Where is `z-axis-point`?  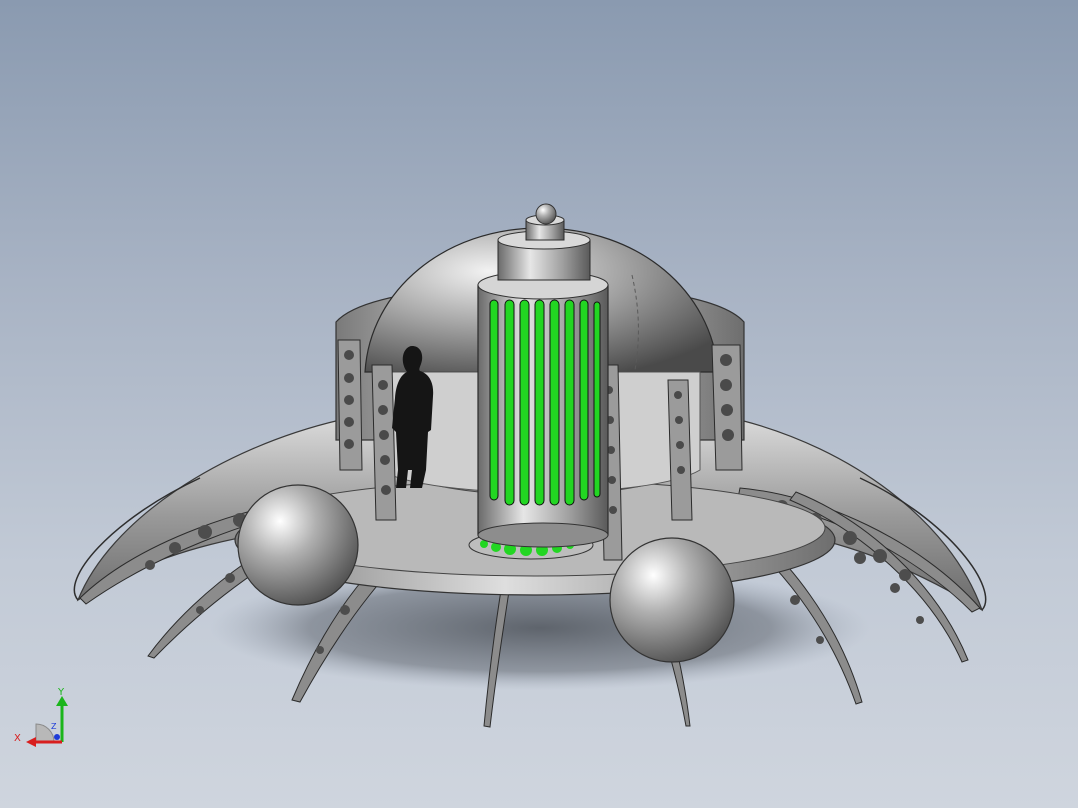
z-axis-point is located at coordinates (57, 737).